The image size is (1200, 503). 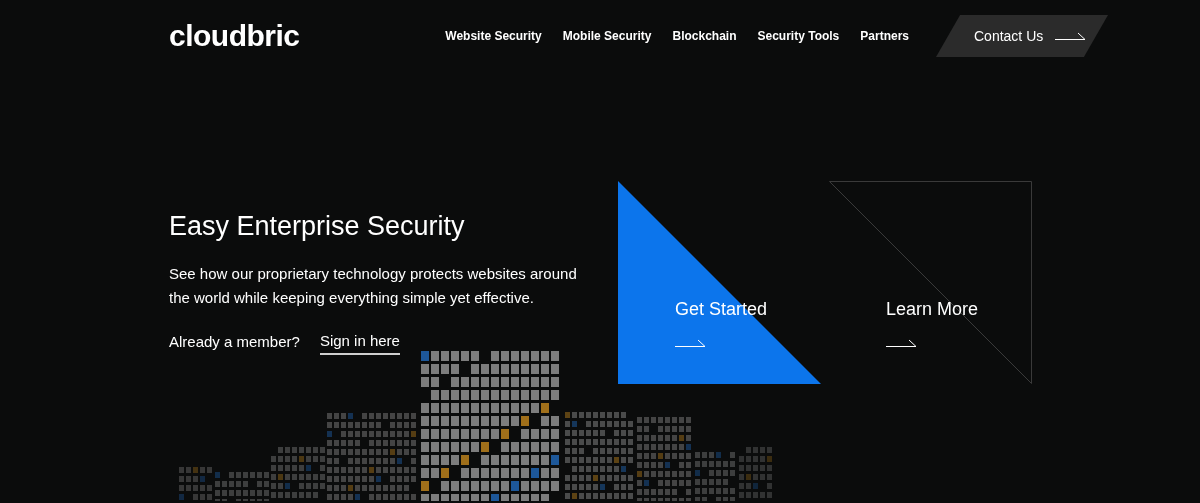 What do you see at coordinates (234, 342) in the screenshot?
I see `member-prompt: Already a member?` at bounding box center [234, 342].